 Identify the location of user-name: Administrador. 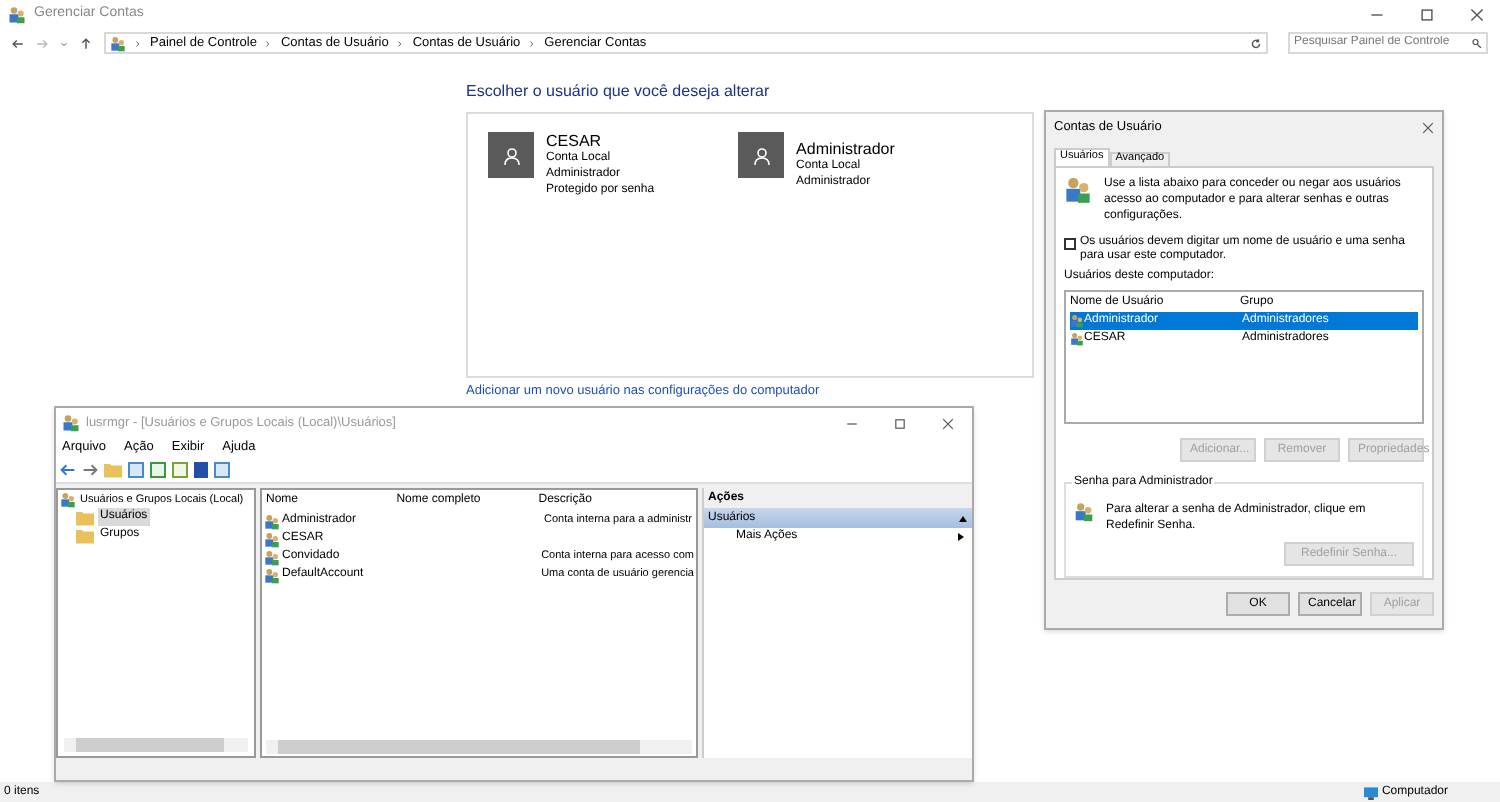
(845, 149).